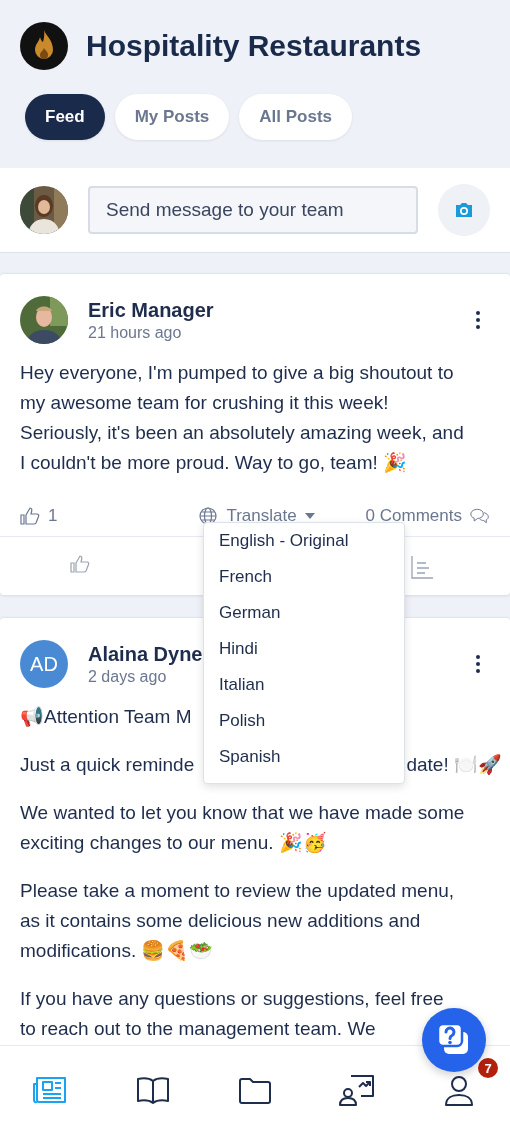 This screenshot has height=1134, width=510. I want to click on post-time: 2 days ago, so click(127, 676).